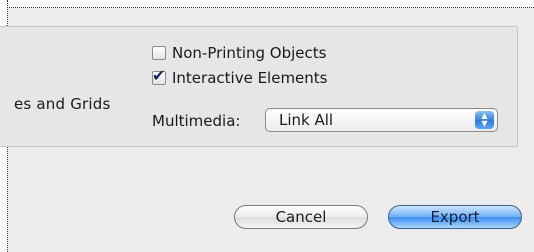 The height and width of the screenshot is (252, 534). I want to click on multimedia-popup: Link All ▲ ▼, so click(381, 120).